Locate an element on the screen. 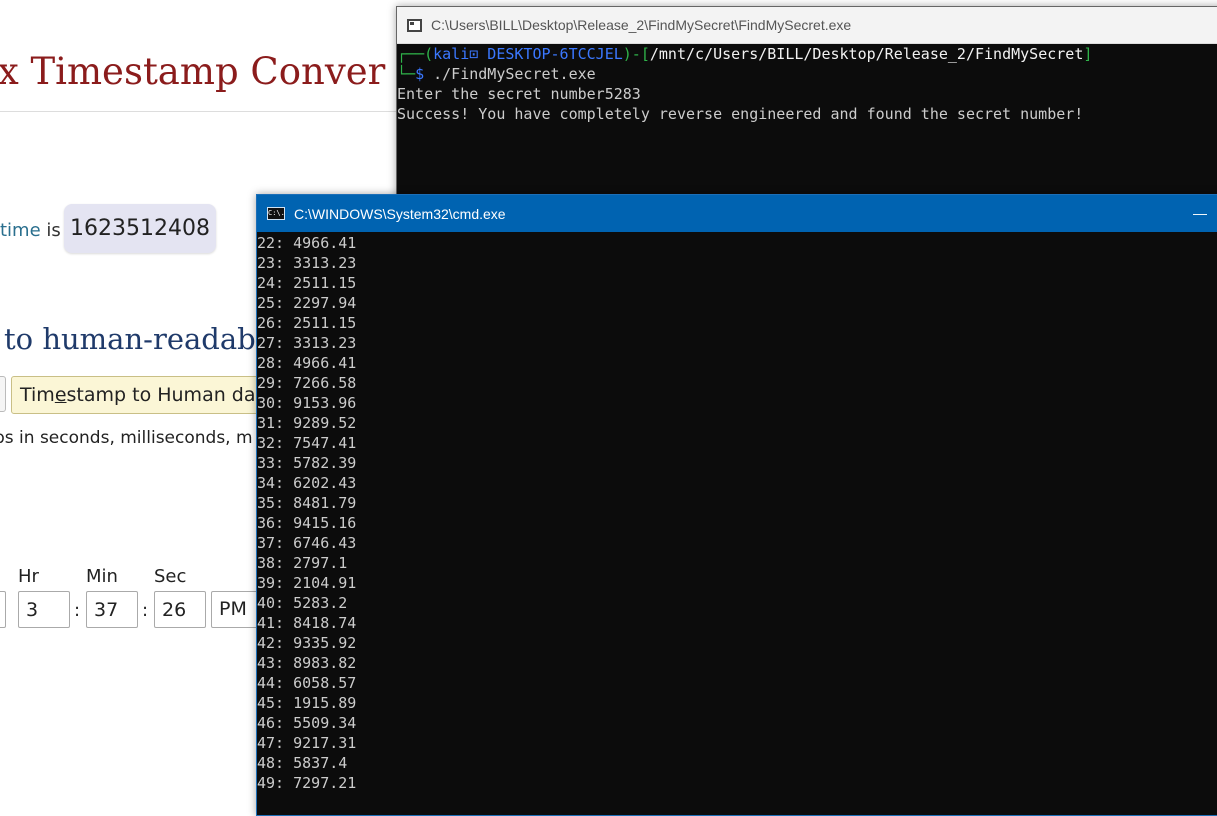 This screenshot has width=1217, height=816. cmd-output-line: 24: 2511.15 is located at coordinates (307, 283).